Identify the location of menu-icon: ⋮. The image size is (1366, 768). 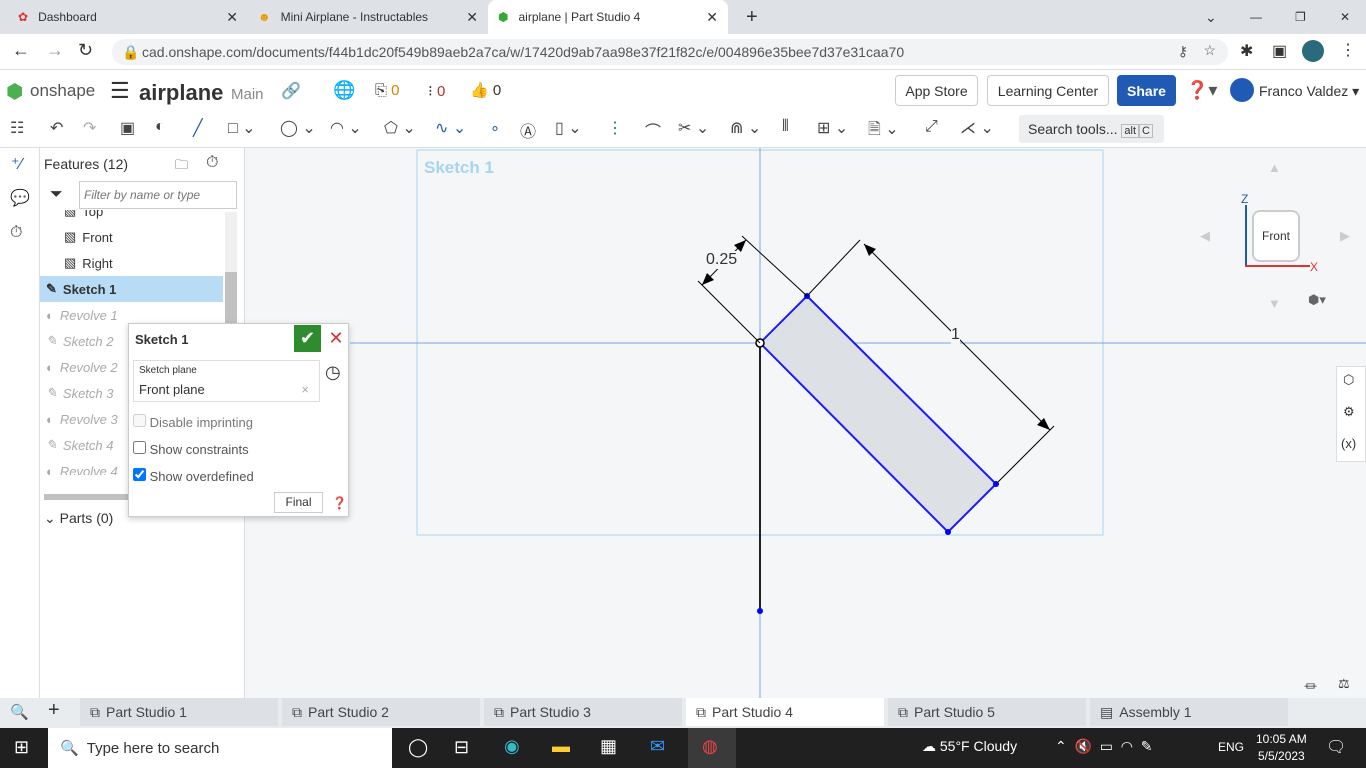
(1348, 50).